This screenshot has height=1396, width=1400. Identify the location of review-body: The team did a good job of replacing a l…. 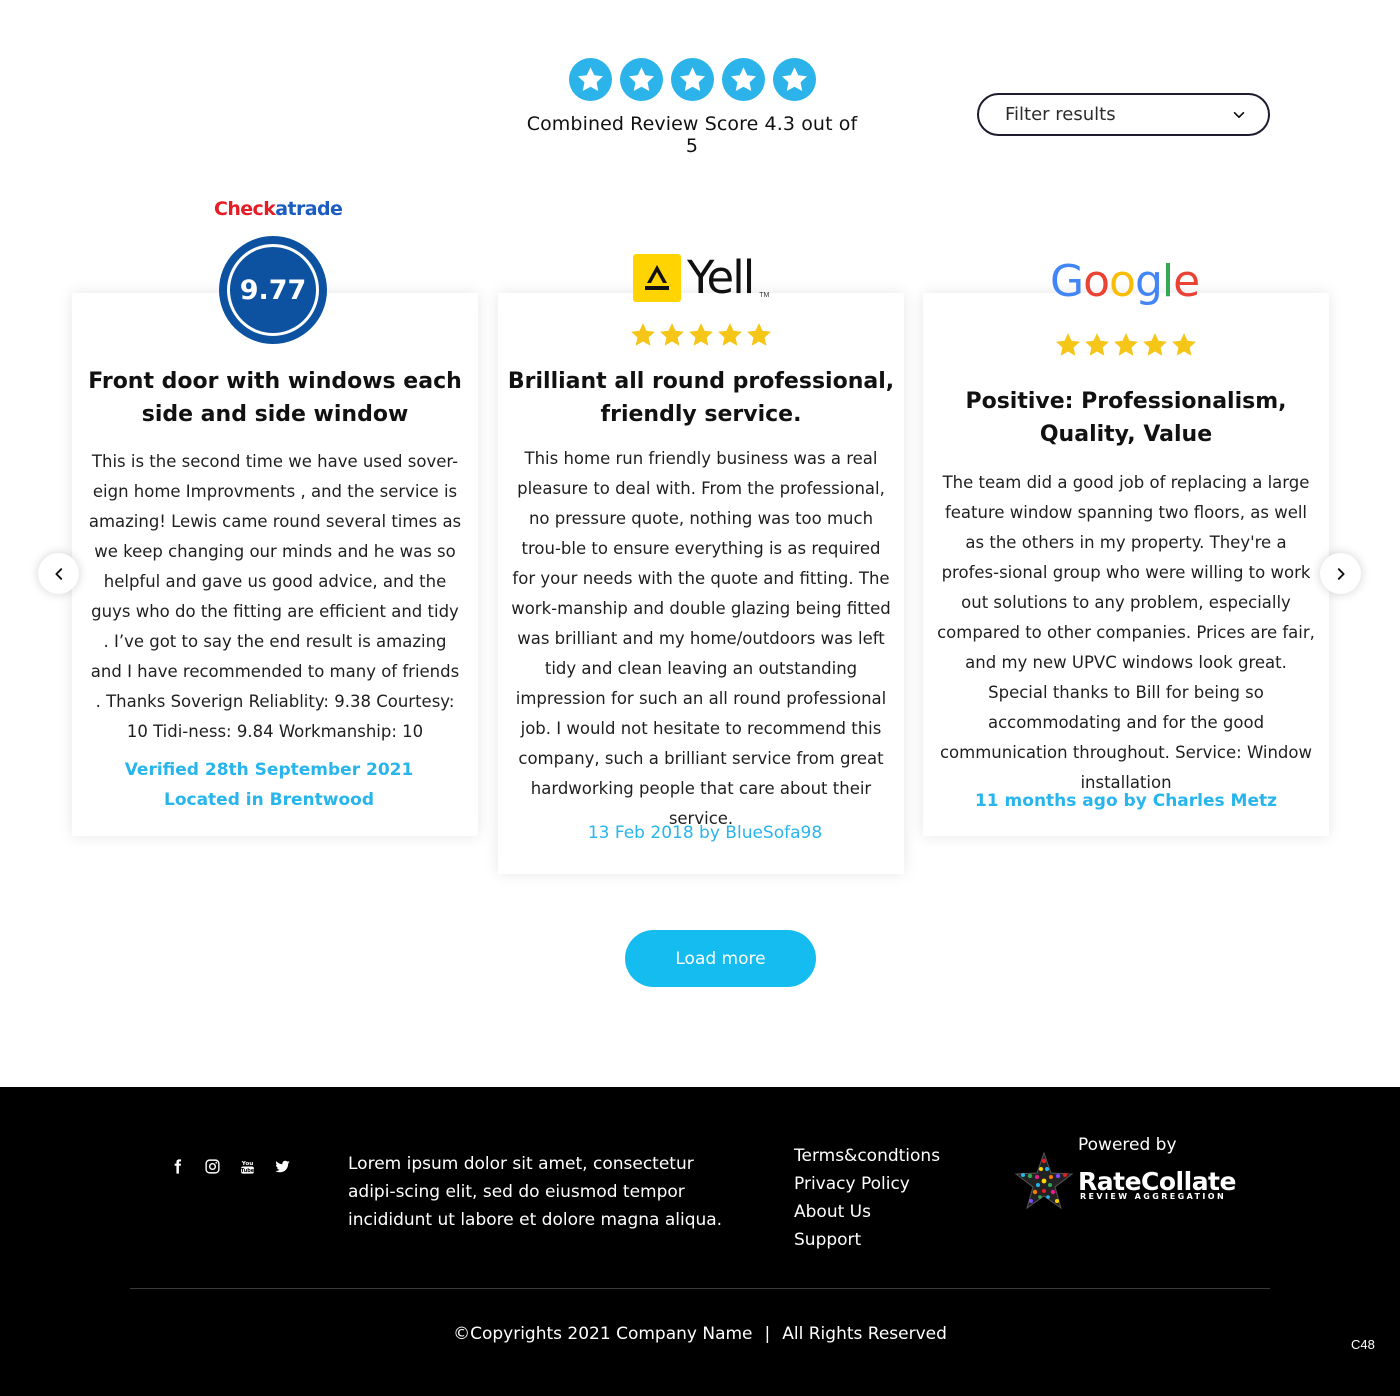
(1126, 632).